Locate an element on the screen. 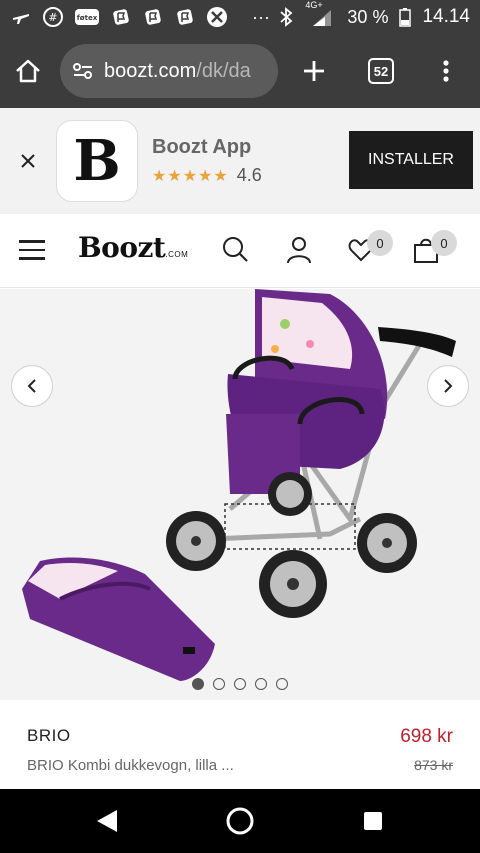  app-logo: B is located at coordinates (97, 161).